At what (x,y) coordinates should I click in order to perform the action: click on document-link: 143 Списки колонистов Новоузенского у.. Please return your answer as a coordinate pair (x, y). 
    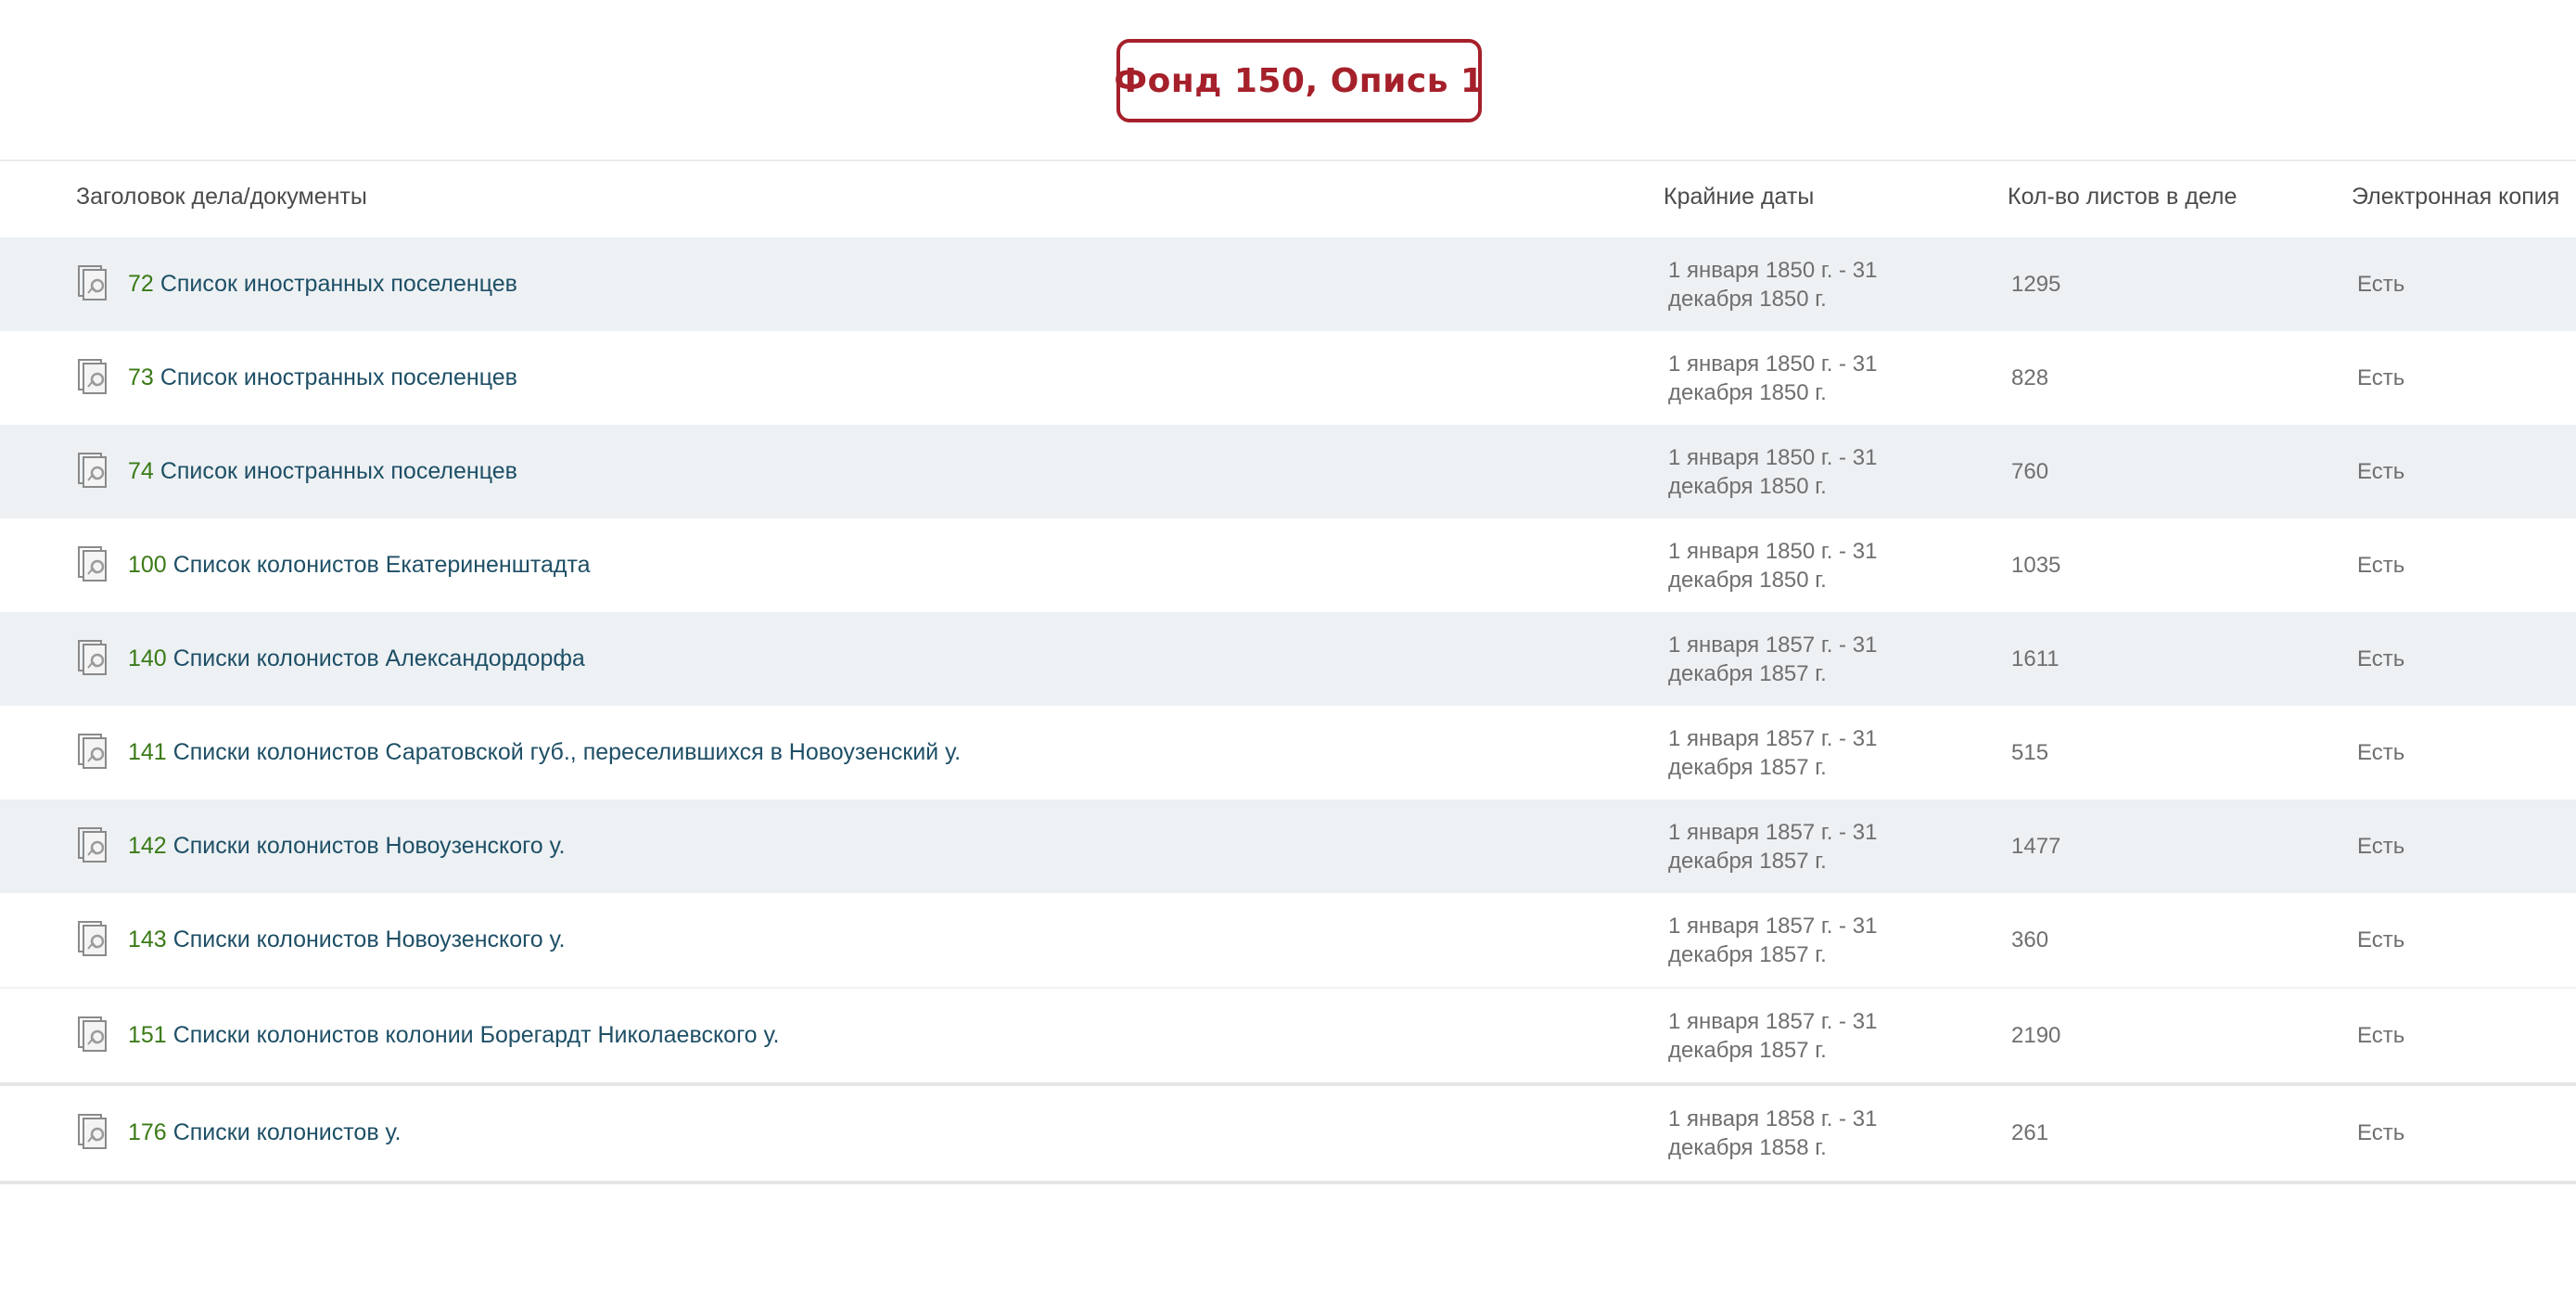
    Looking at the image, I should click on (347, 940).